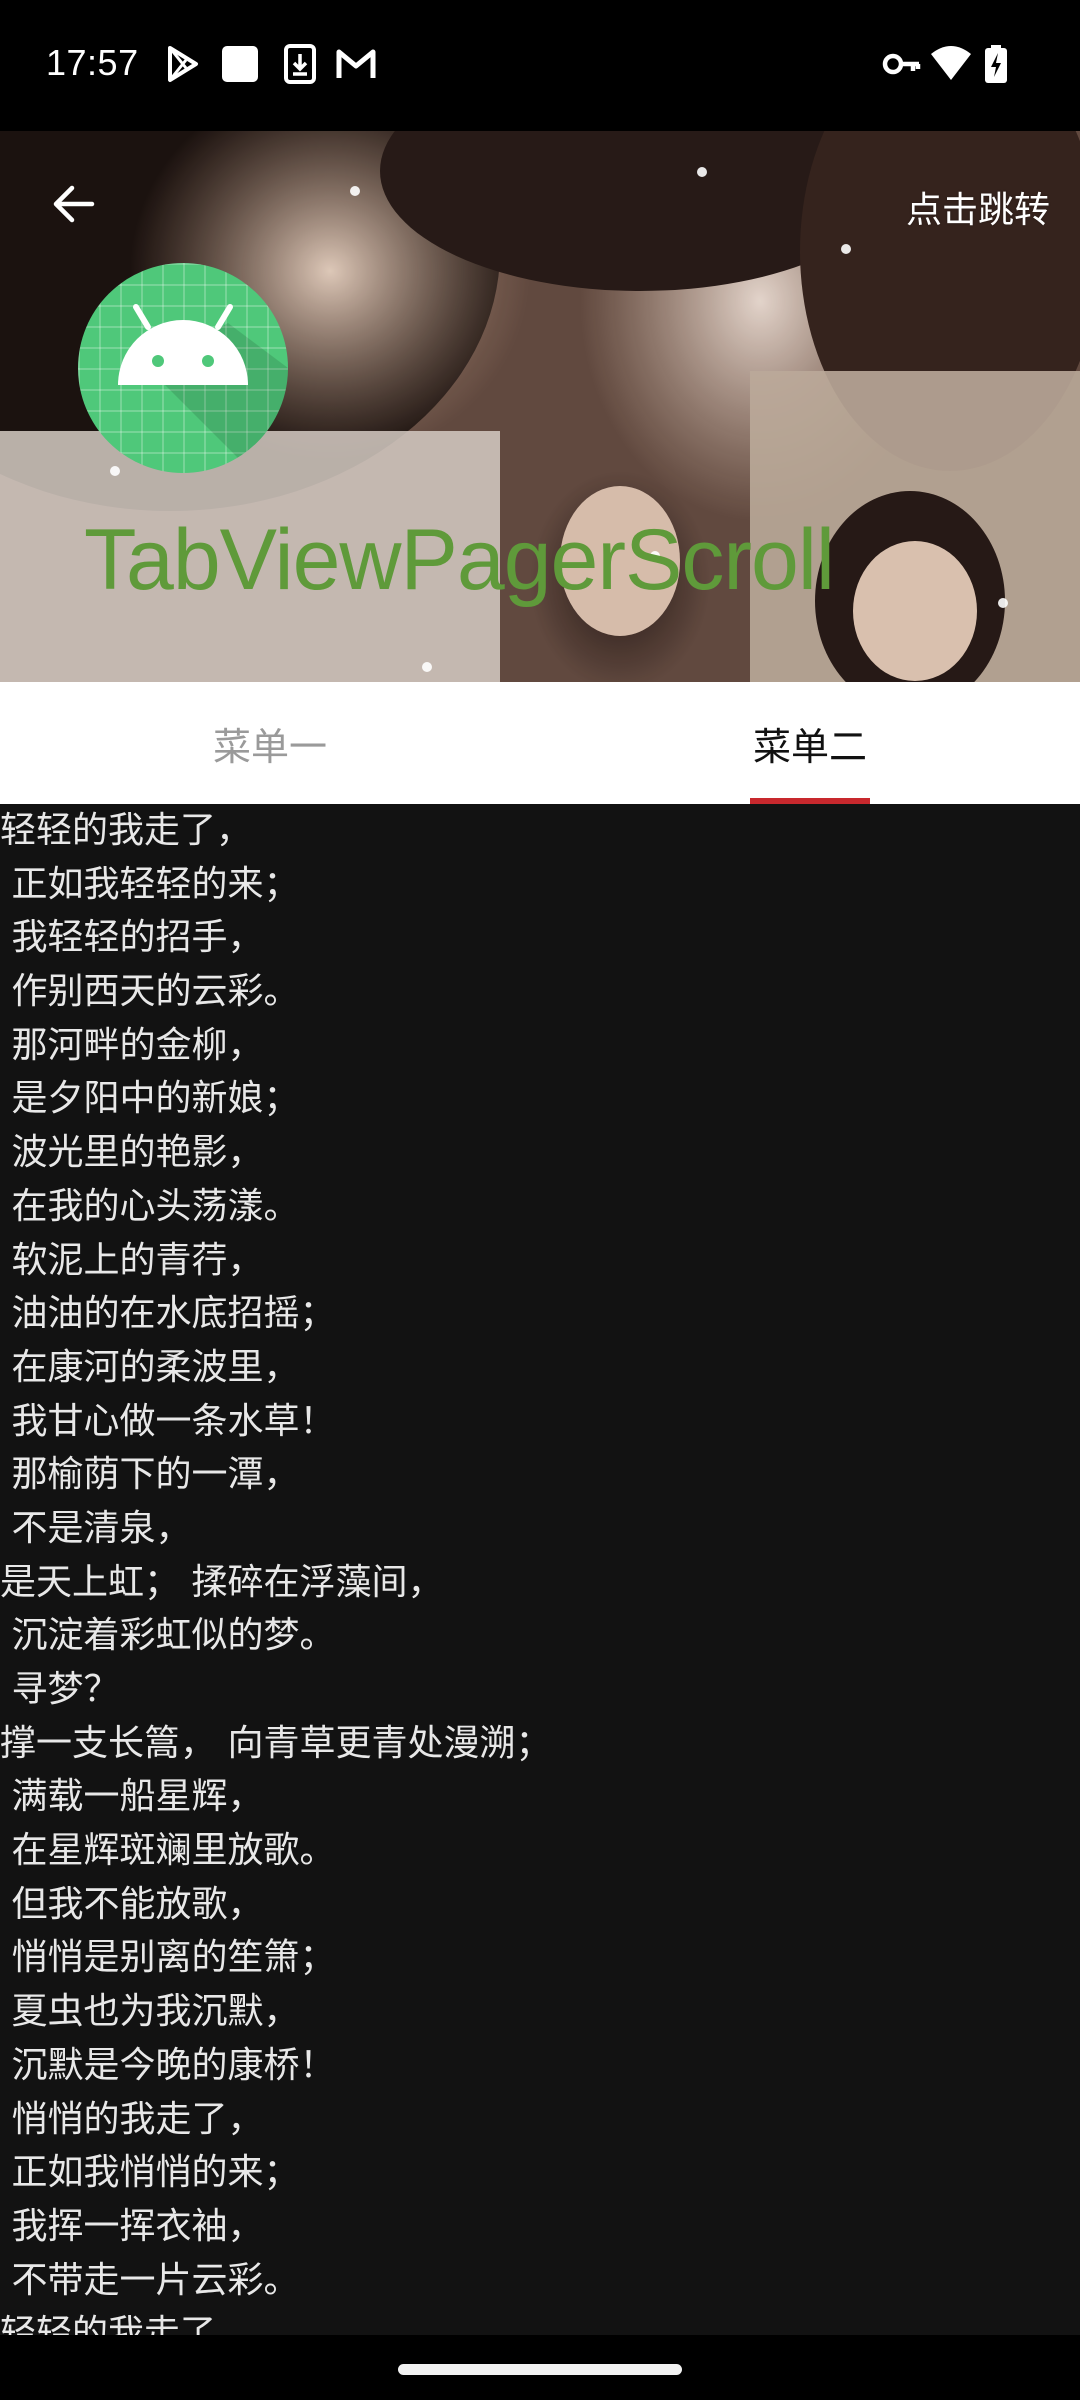 Image resolution: width=1080 pixels, height=2400 pixels. What do you see at coordinates (540, 65) in the screenshot?
I see `status-bar: 17:57` at bounding box center [540, 65].